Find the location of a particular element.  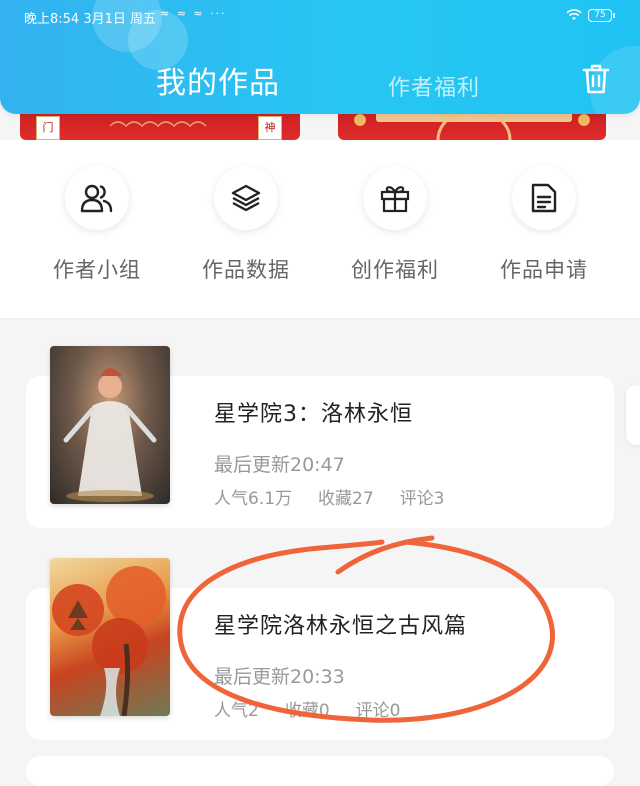

work-comments: 评论3 is located at coordinates (422, 499).